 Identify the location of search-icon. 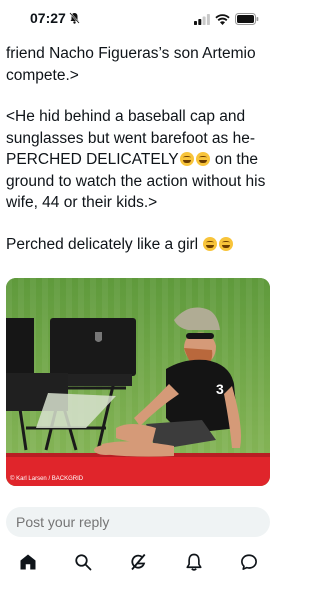
(83, 562).